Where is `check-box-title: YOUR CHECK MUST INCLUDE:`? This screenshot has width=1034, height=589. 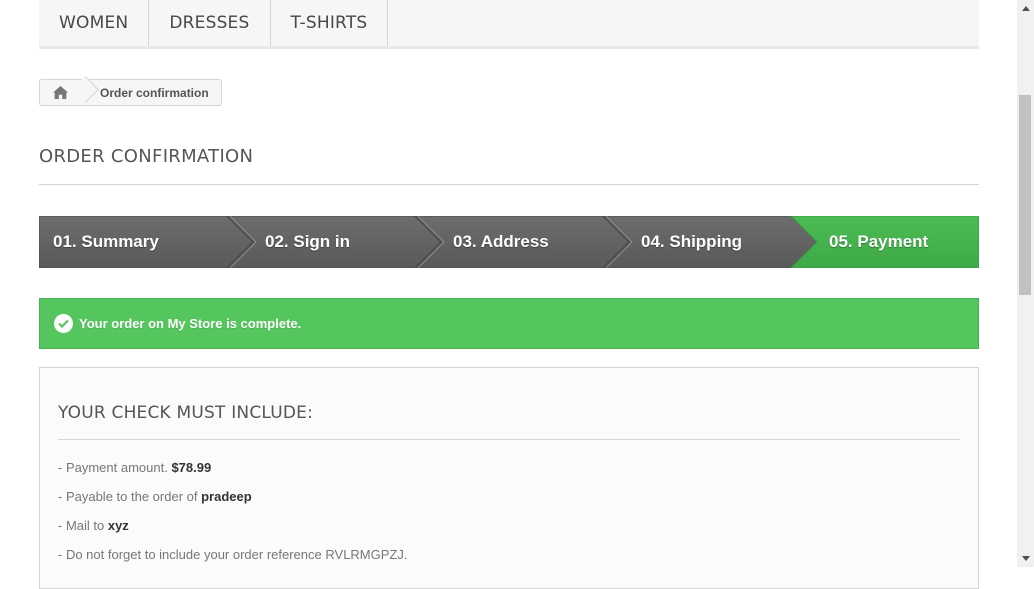 check-box-title: YOUR CHECK MUST INCLUDE: is located at coordinates (509, 421).